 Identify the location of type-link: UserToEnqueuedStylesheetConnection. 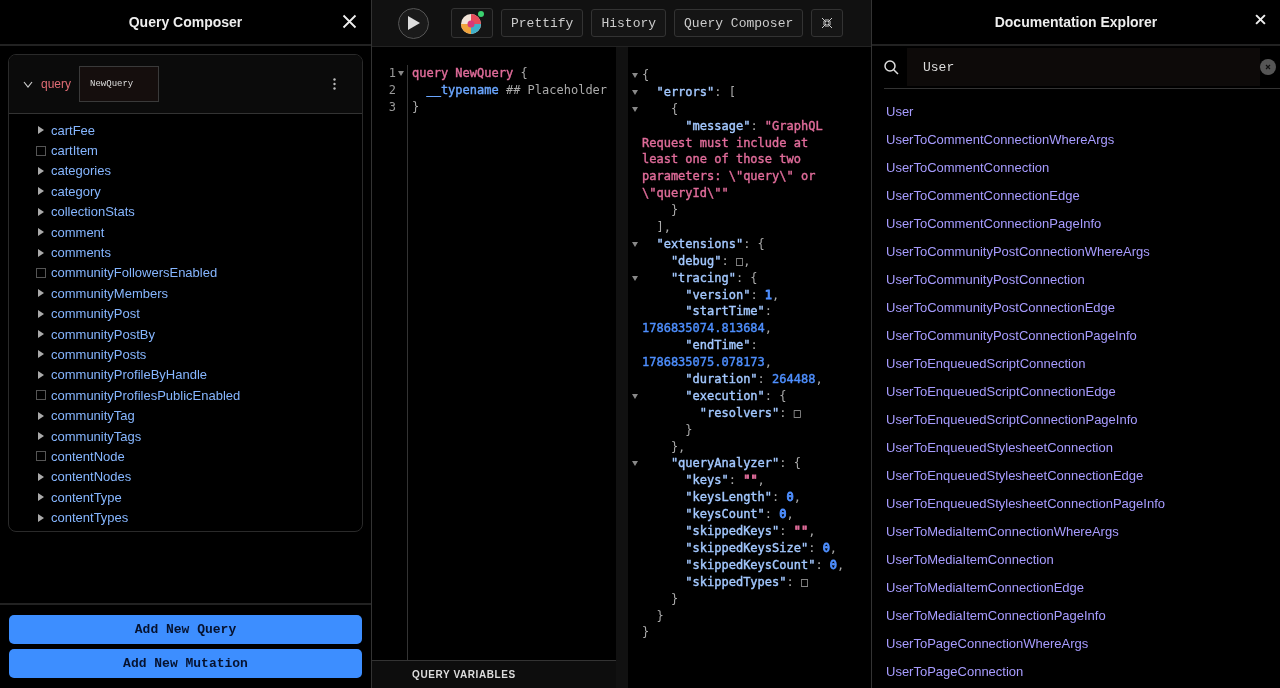
(999, 447).